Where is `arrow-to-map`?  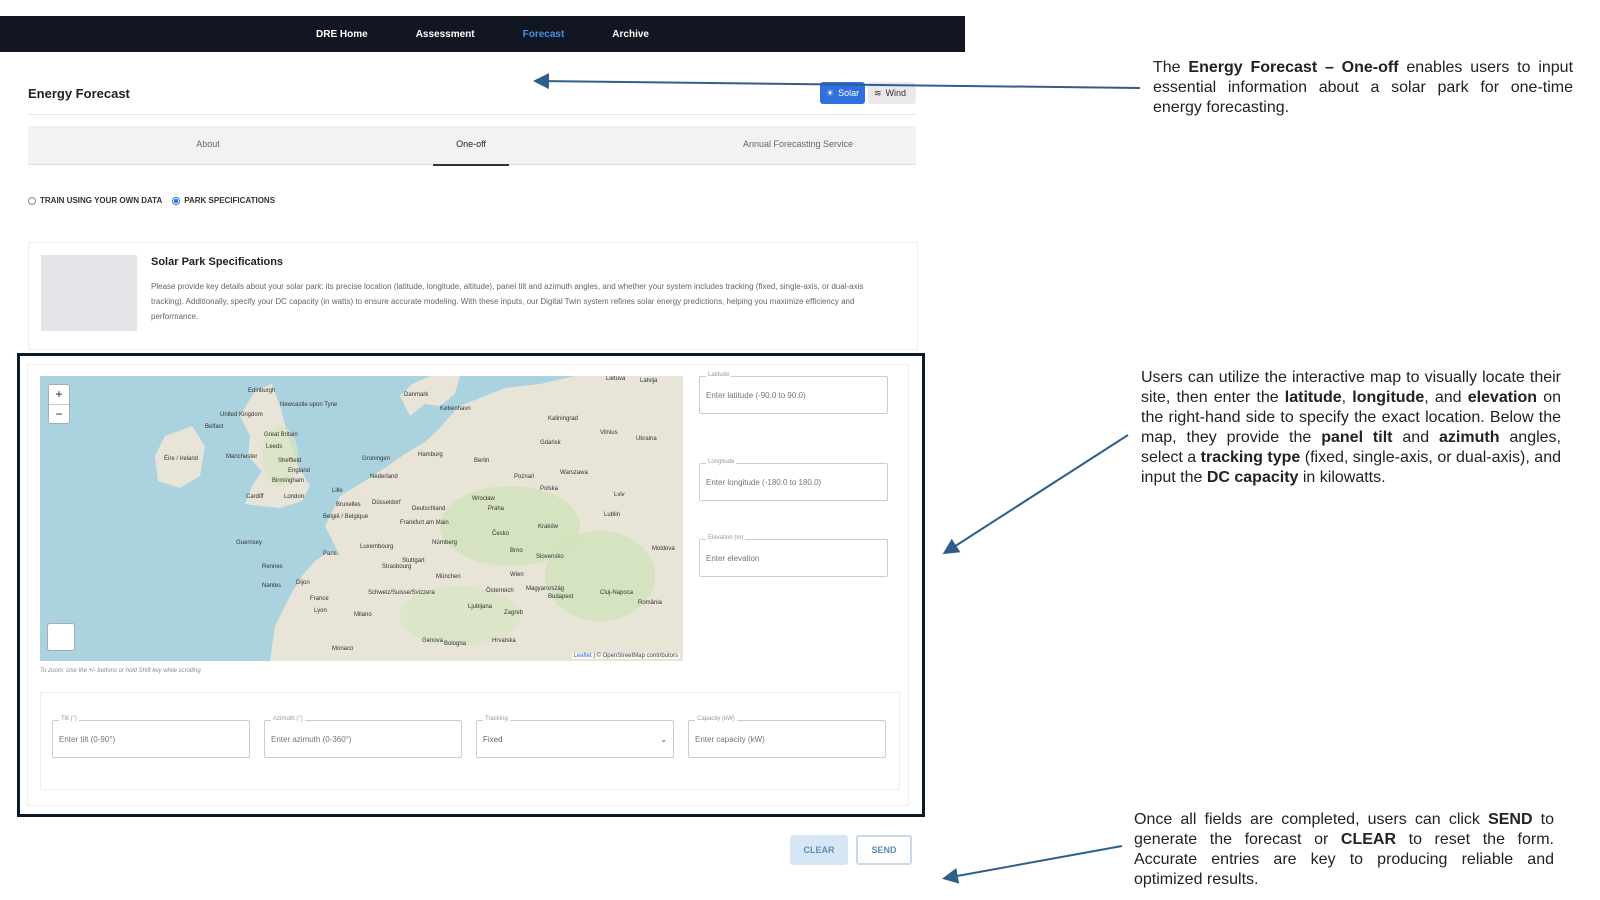 arrow-to-map is located at coordinates (1035, 494).